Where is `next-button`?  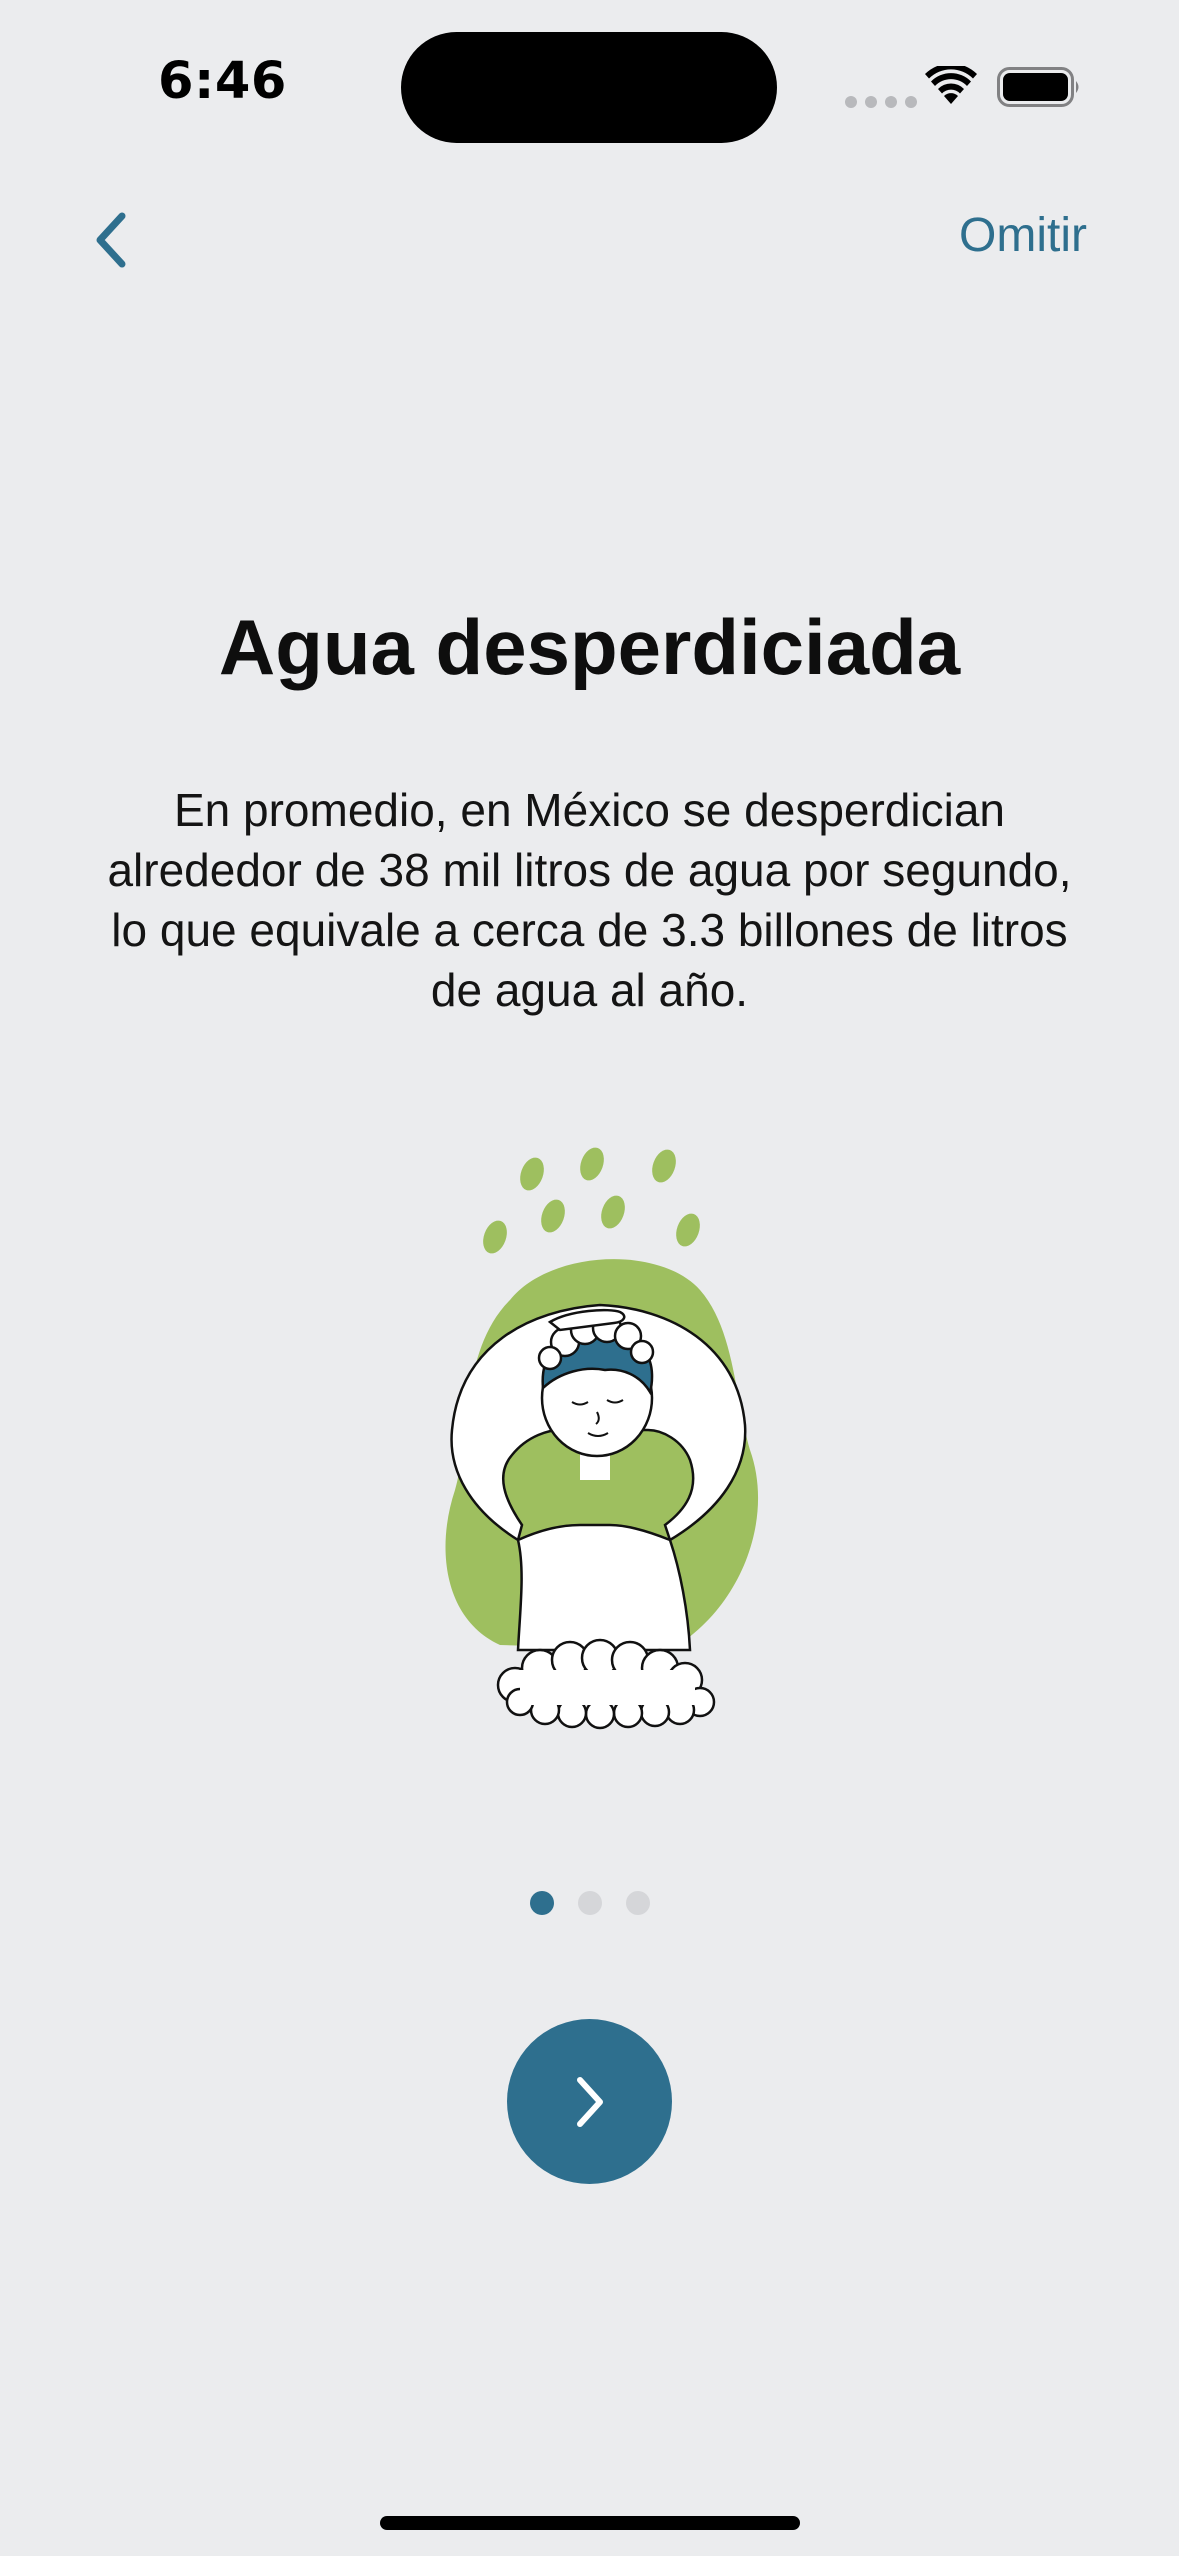
next-button is located at coordinates (589, 2101).